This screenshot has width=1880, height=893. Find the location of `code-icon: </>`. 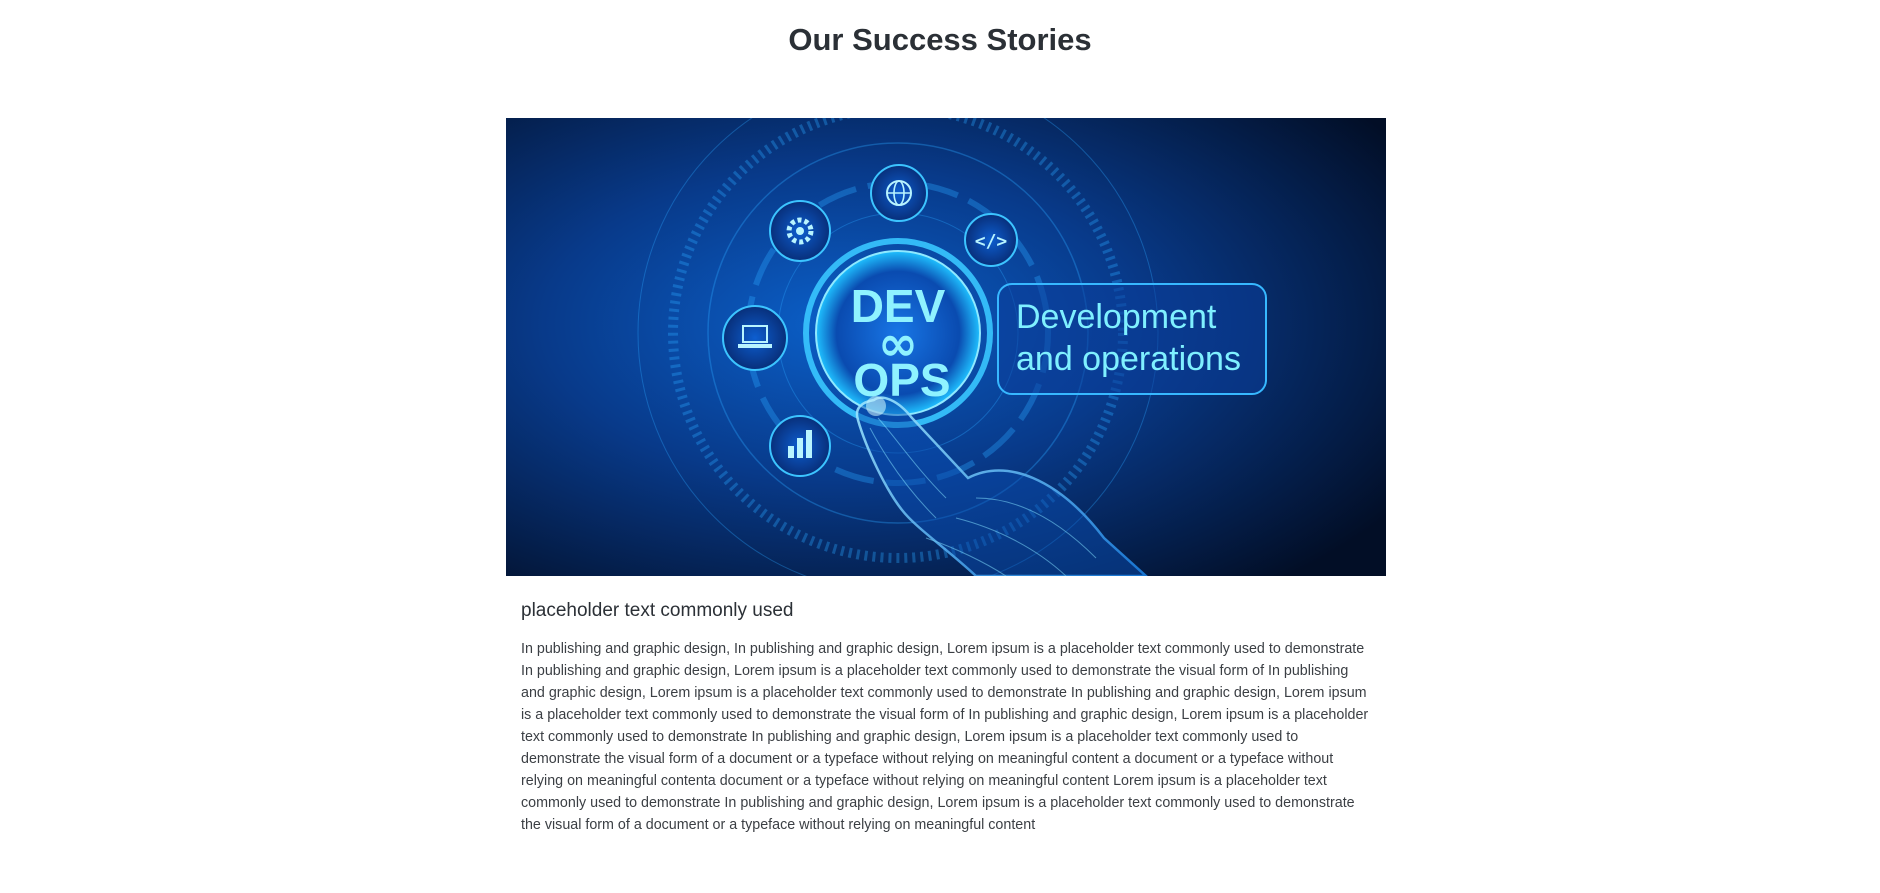

code-icon: </> is located at coordinates (991, 240).